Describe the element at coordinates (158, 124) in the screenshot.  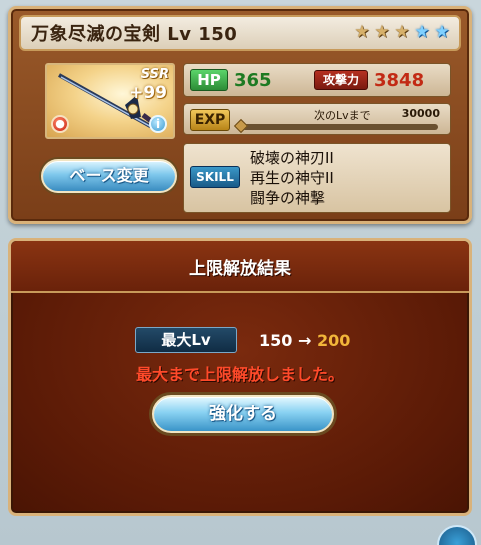
I see `info-icon: i` at that location.